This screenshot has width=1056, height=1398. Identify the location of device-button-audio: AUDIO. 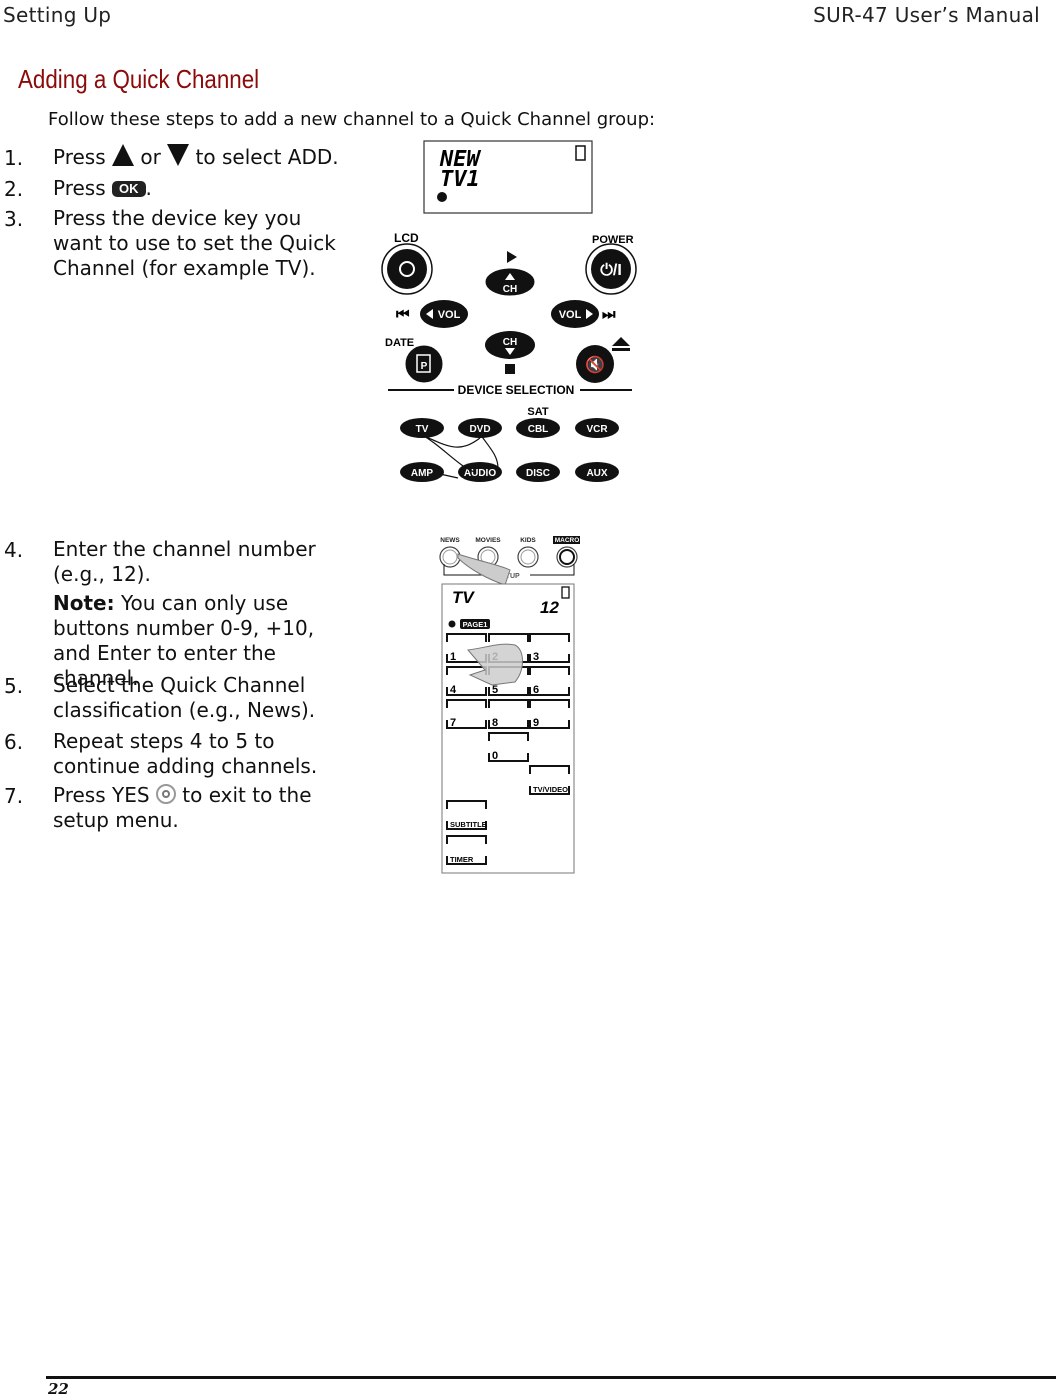
(480, 472).